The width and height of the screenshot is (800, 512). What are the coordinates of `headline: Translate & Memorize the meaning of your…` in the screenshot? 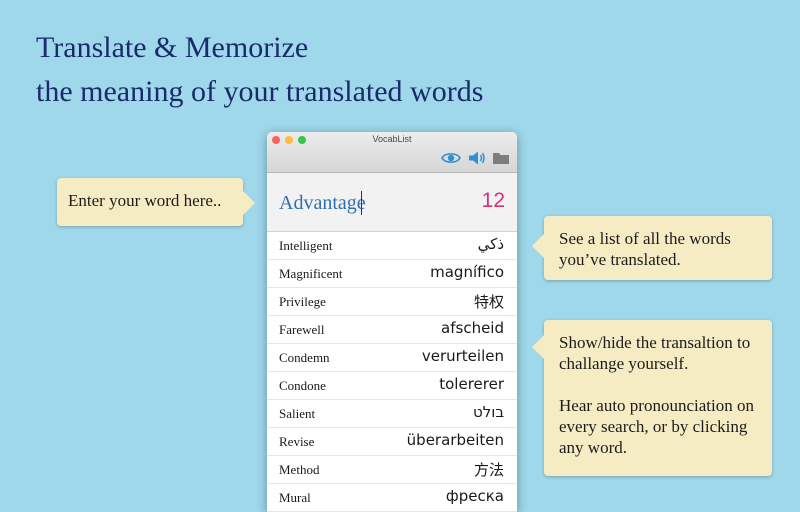 It's located at (259, 70).